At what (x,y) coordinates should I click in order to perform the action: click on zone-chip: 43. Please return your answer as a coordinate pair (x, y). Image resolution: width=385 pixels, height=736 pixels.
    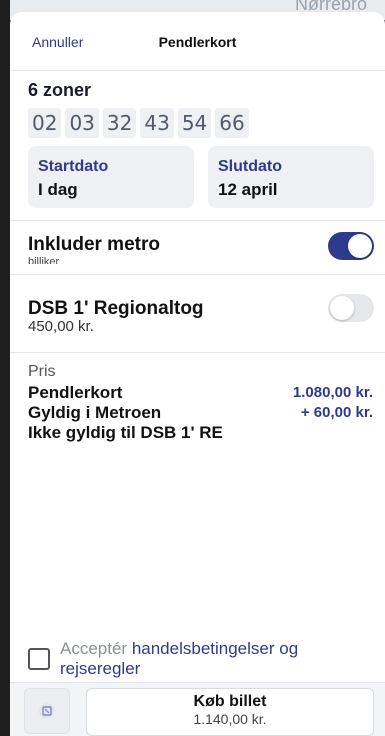
    Looking at the image, I should click on (157, 123).